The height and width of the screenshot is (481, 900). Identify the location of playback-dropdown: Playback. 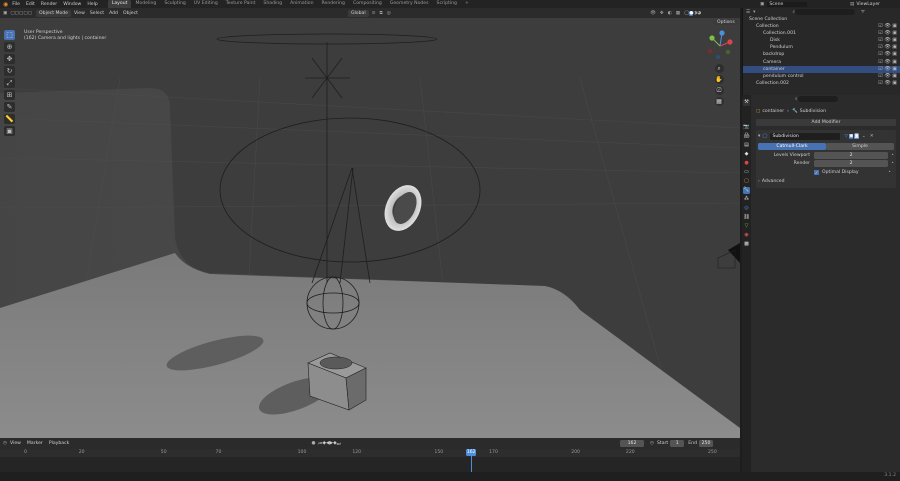
(59, 443).